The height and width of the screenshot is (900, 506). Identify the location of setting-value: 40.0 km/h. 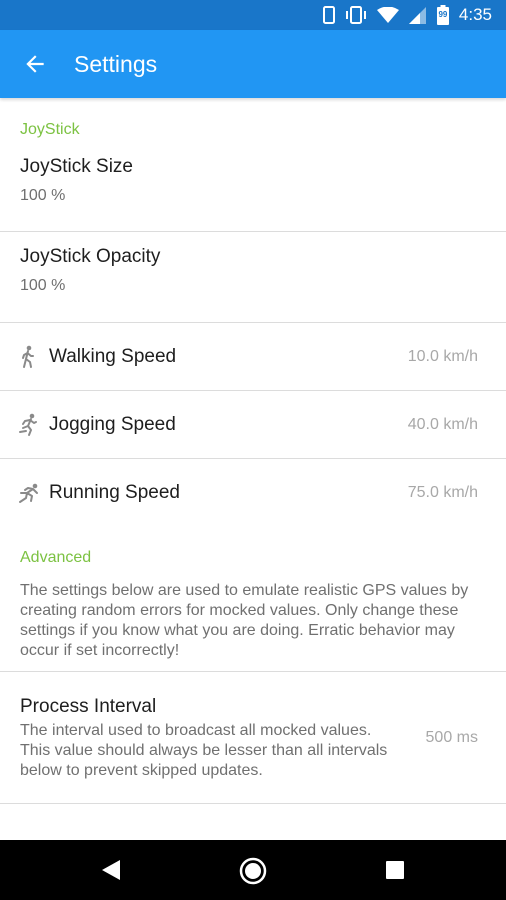
(442, 424).